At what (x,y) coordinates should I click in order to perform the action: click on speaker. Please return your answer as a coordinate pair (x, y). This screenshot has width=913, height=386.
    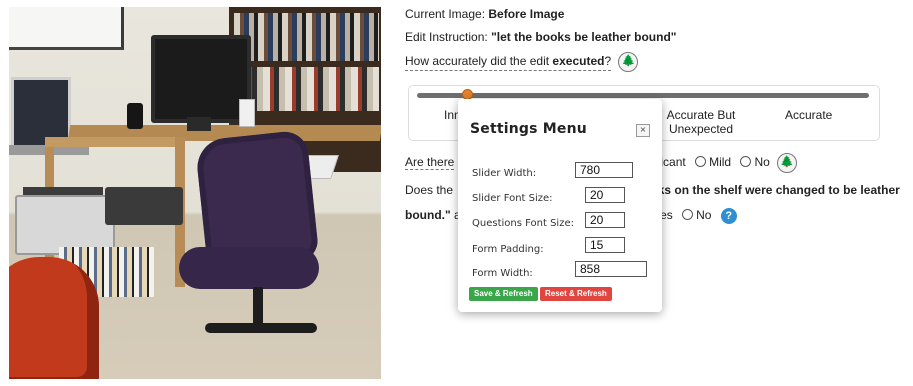
    Looking at the image, I should click on (135, 116).